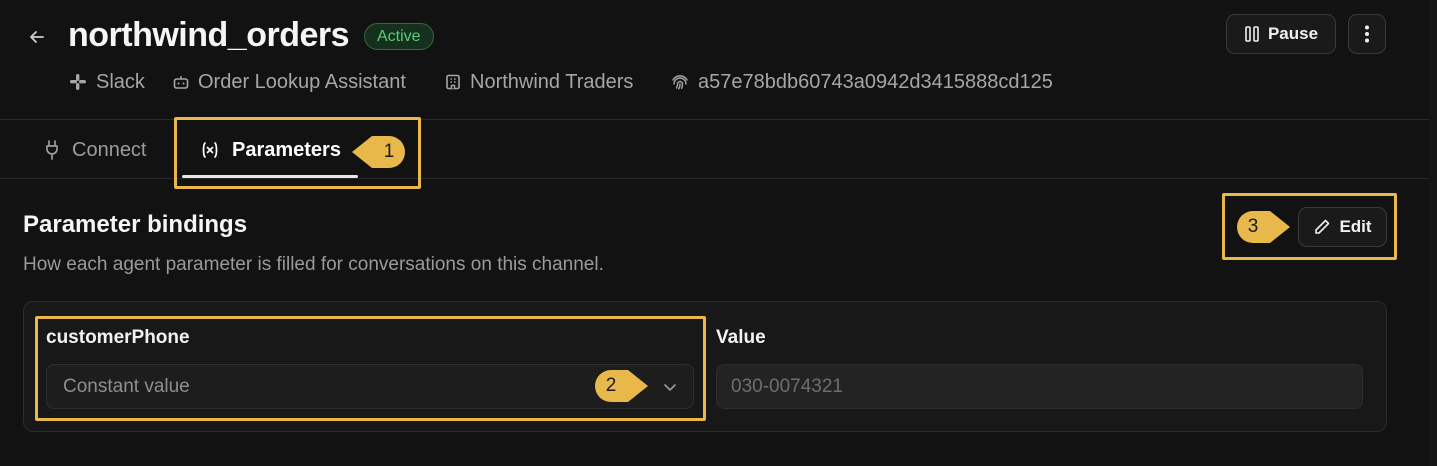  I want to click on meta-organization: Northwind Traders, so click(538, 82).